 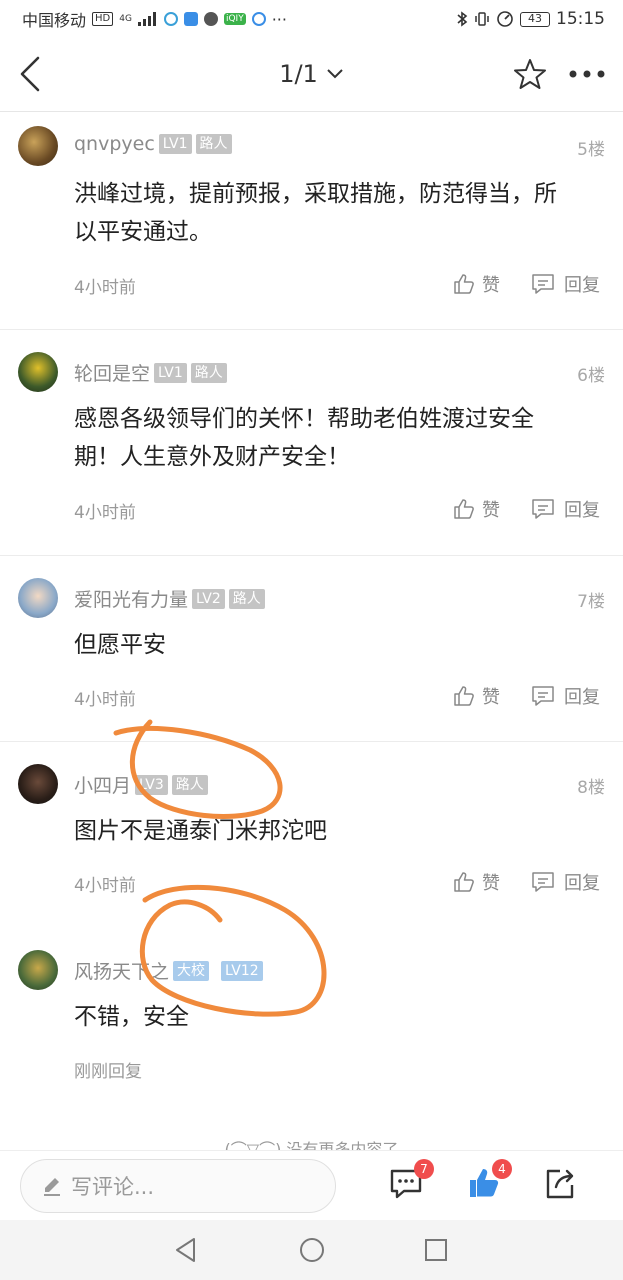 I want to click on comment-item: 爱阳光有力量 LV2 路人 7楼 但愿平安 4小时前 赞 回复, so click(x=311, y=649).